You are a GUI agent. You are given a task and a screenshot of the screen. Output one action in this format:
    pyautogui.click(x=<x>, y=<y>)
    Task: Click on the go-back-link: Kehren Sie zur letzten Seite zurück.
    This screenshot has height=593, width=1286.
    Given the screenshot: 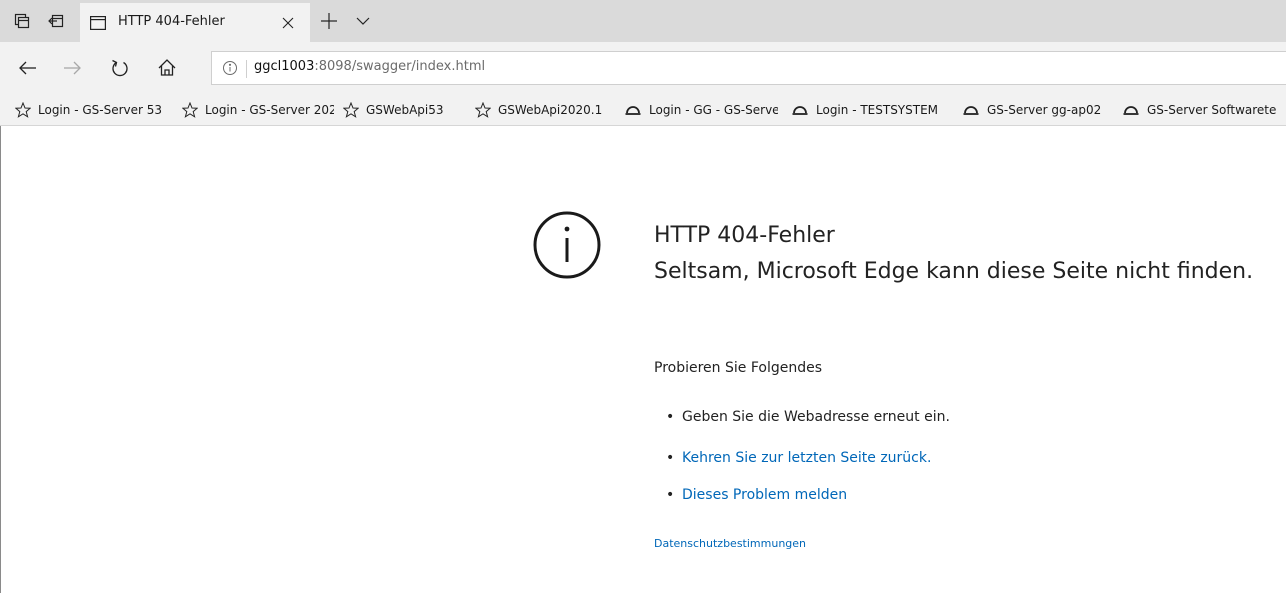 What is the action you would take?
    pyautogui.click(x=806, y=458)
    